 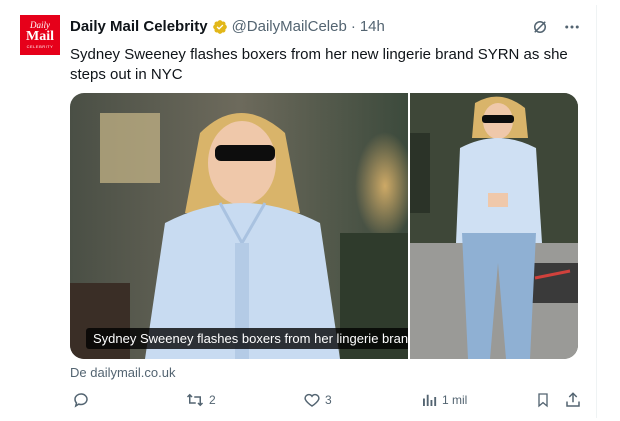 What do you see at coordinates (556, 27) in the screenshot?
I see `header-actions` at bounding box center [556, 27].